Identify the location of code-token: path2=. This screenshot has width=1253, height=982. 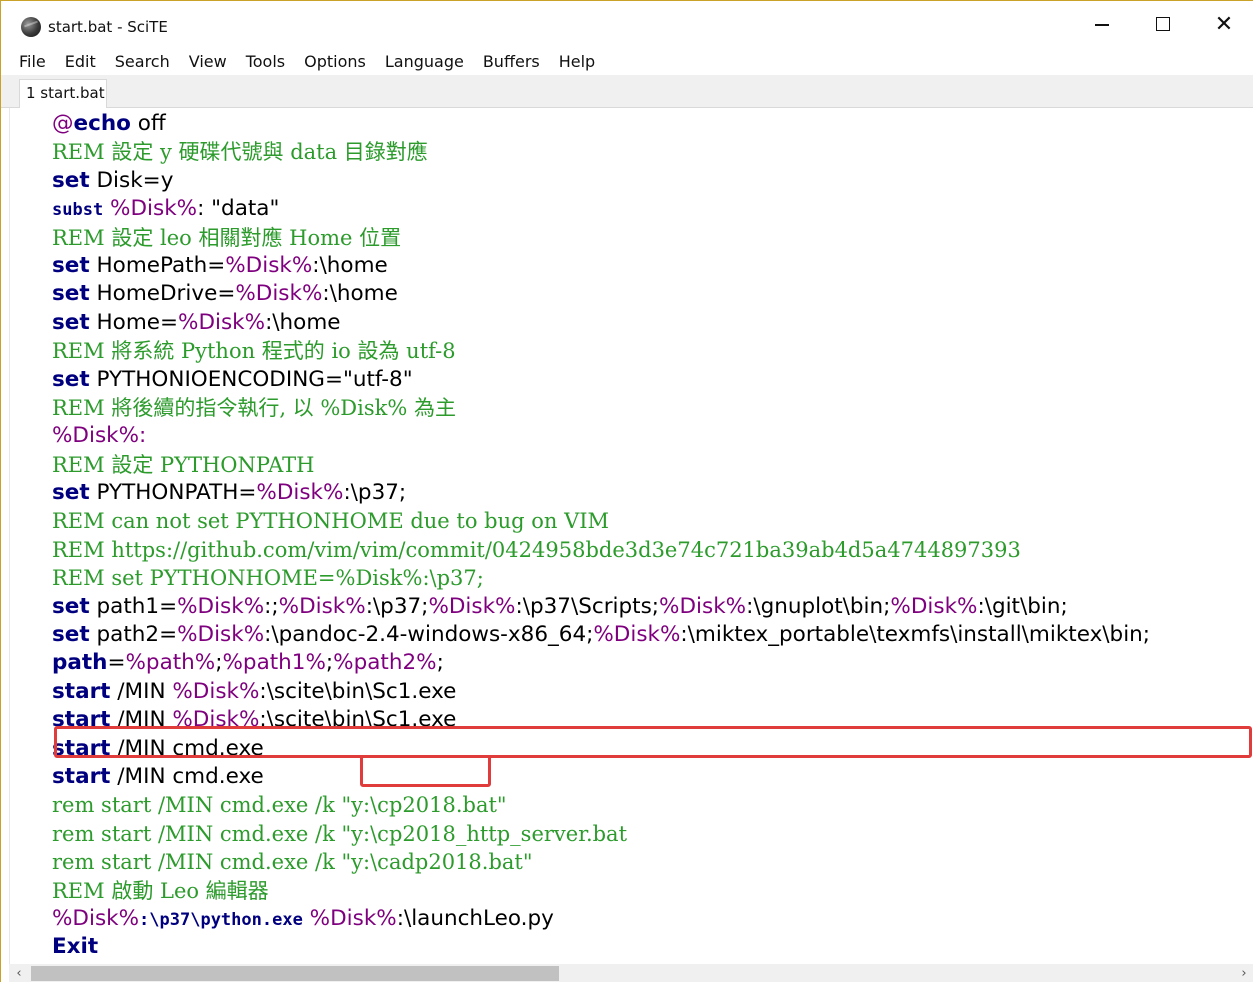
(133, 635).